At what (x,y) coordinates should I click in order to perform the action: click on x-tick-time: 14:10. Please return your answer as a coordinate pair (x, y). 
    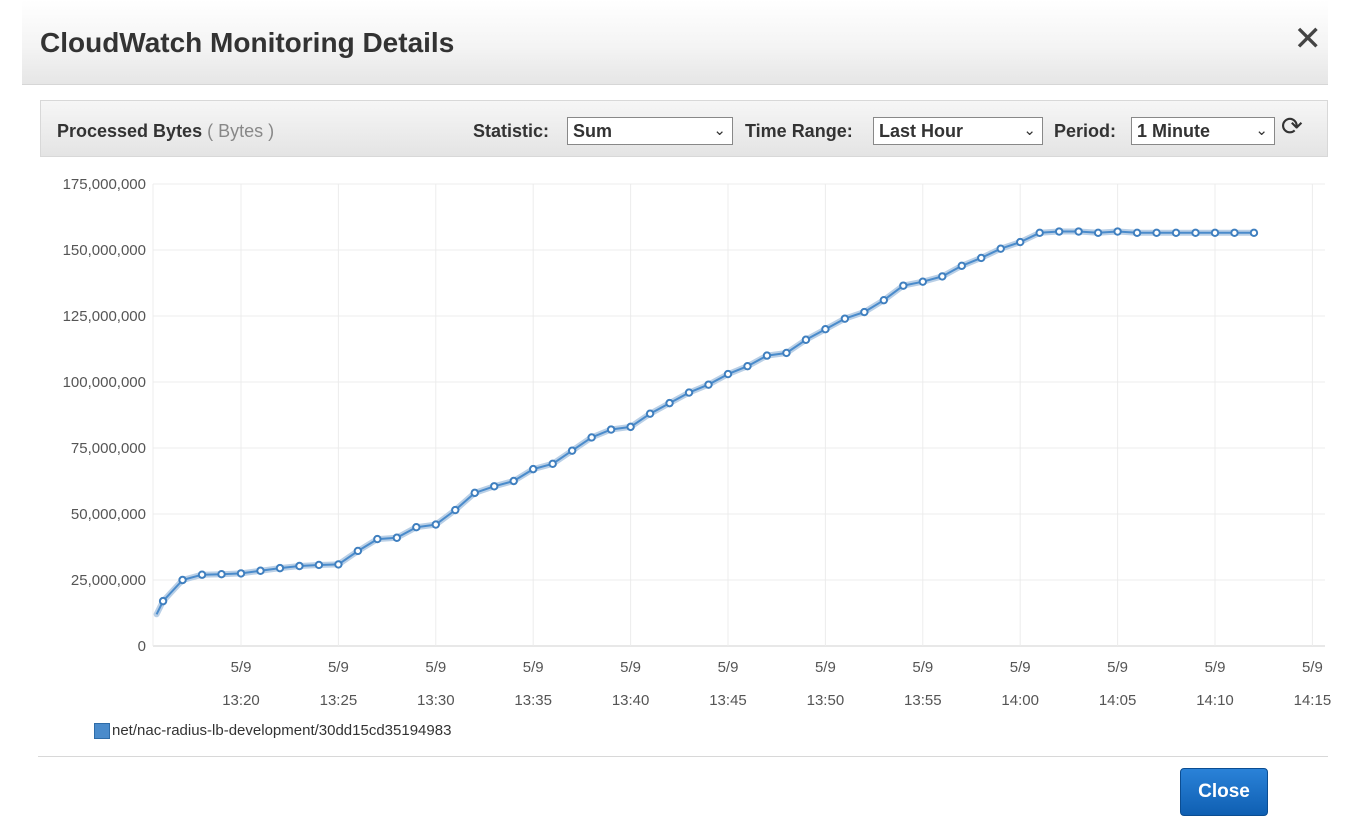
    Looking at the image, I should click on (1215, 700).